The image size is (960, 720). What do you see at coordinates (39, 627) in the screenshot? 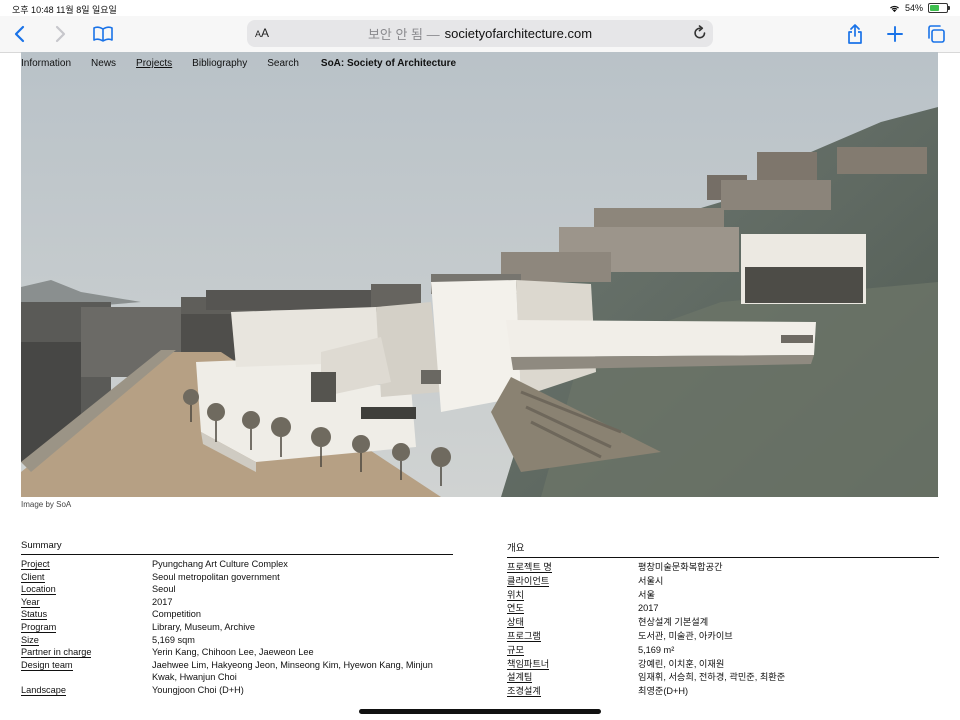
I see `row-key: Program` at bounding box center [39, 627].